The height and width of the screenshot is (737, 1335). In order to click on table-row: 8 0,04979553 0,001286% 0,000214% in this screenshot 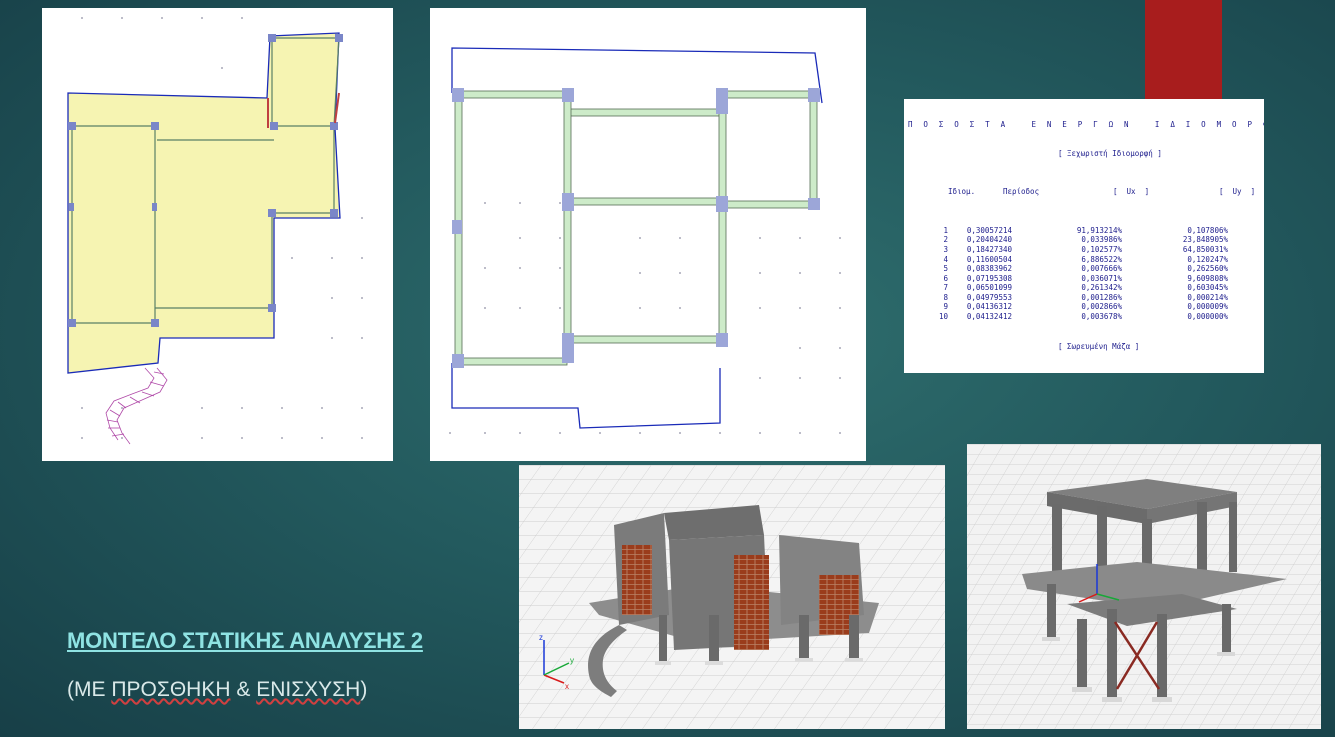, I will do `click(1086, 298)`.